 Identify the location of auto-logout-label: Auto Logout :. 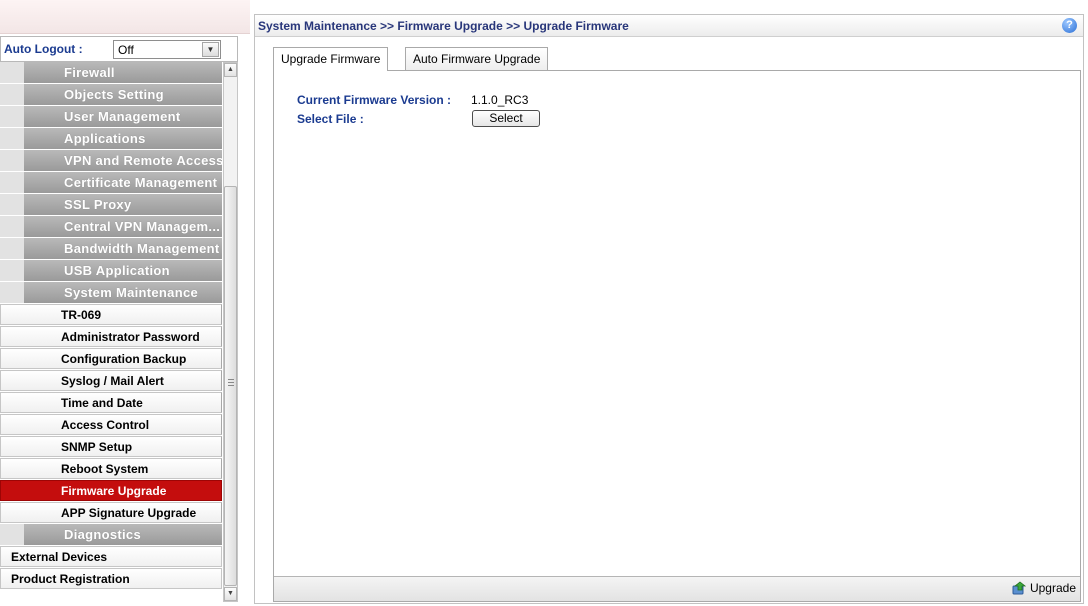
(43, 49).